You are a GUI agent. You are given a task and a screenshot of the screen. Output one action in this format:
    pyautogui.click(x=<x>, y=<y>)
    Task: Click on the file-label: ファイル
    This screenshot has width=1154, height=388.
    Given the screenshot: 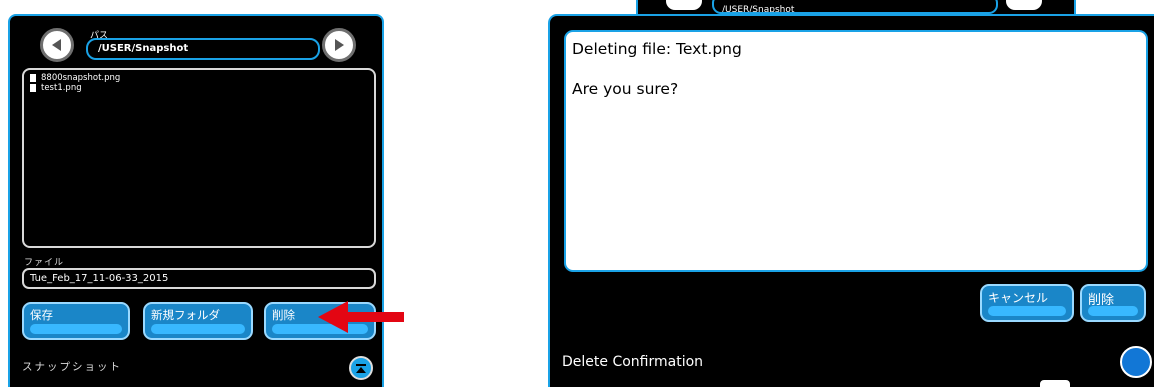 What is the action you would take?
    pyautogui.click(x=44, y=263)
    